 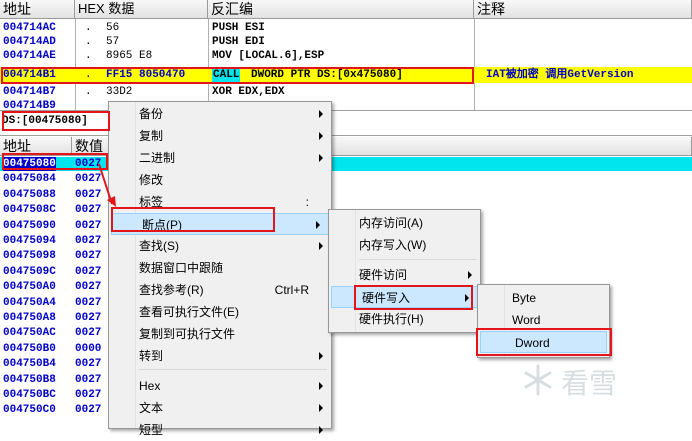 I want to click on annotation-box-dump-row, so click(x=55, y=161).